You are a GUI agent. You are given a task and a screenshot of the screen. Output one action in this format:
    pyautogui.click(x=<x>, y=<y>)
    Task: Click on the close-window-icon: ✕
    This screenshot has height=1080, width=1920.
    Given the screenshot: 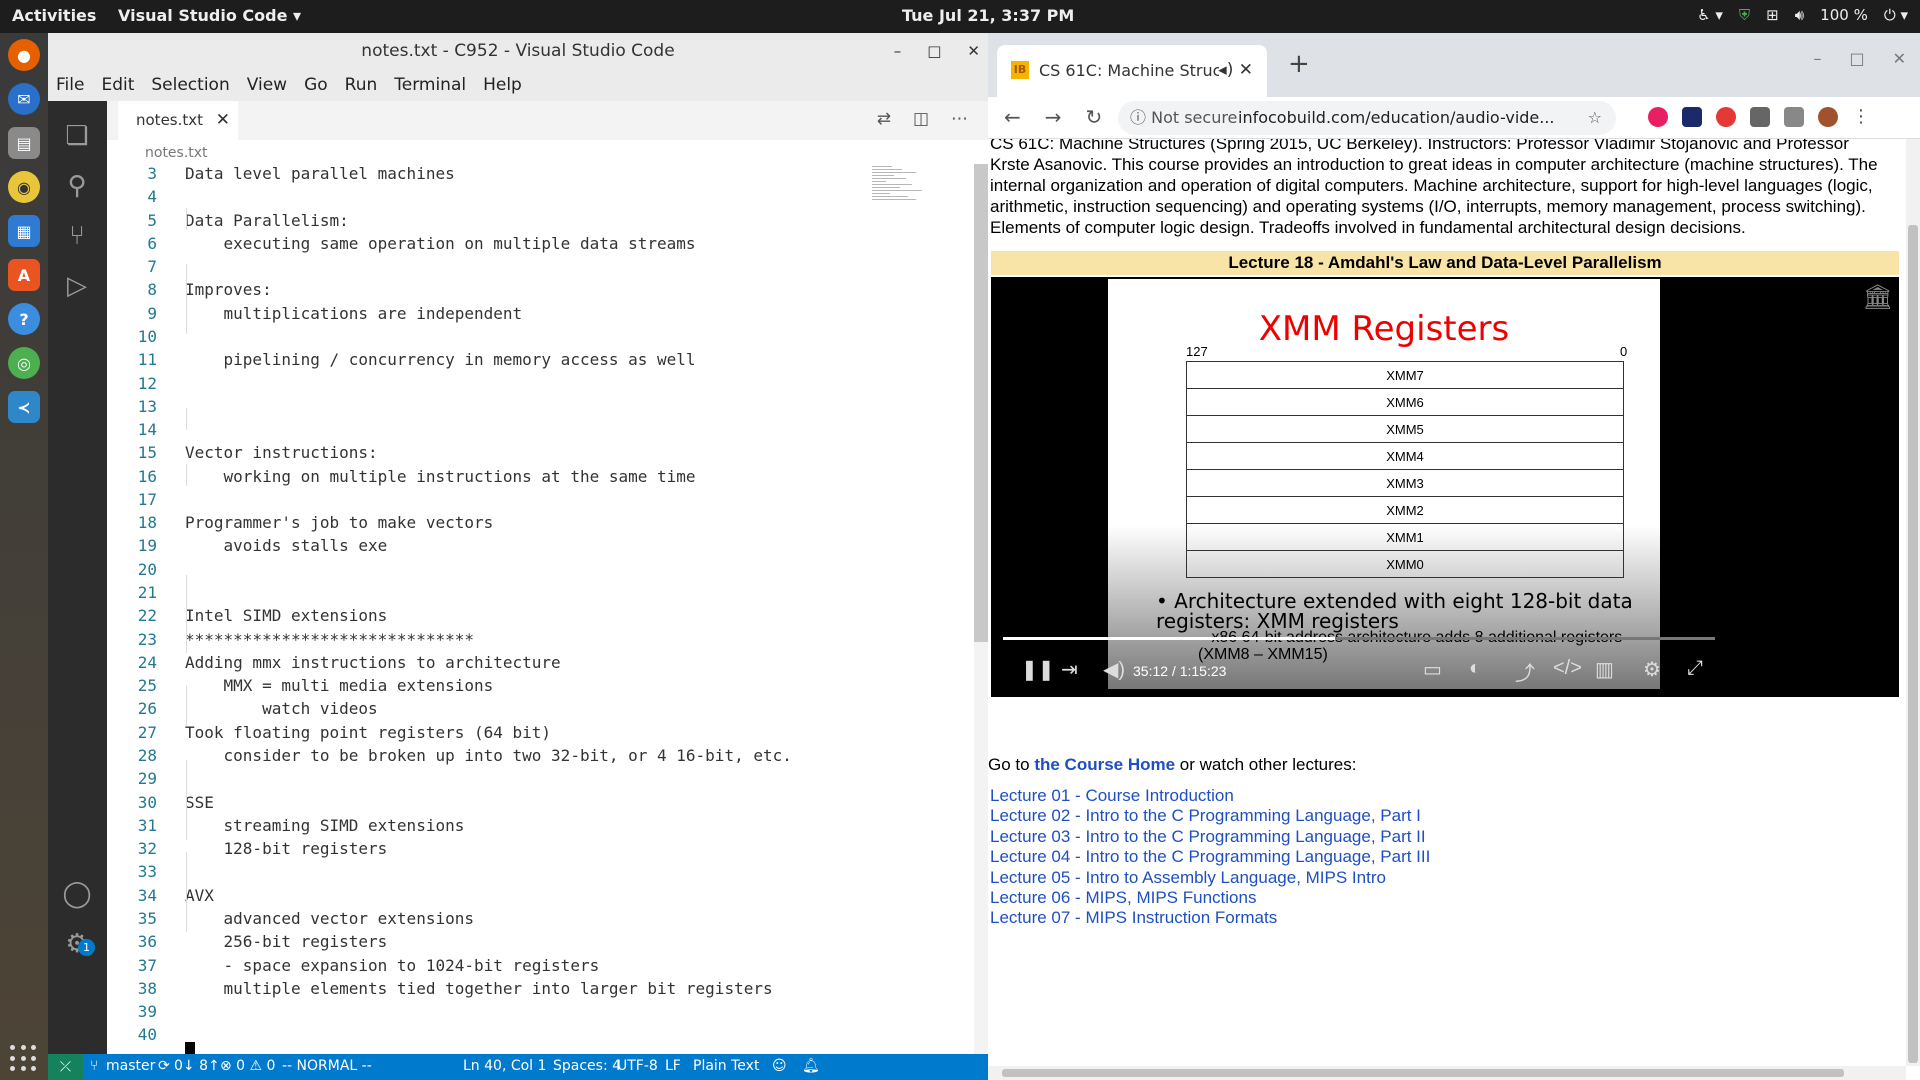 What is the action you would take?
    pyautogui.click(x=1899, y=58)
    